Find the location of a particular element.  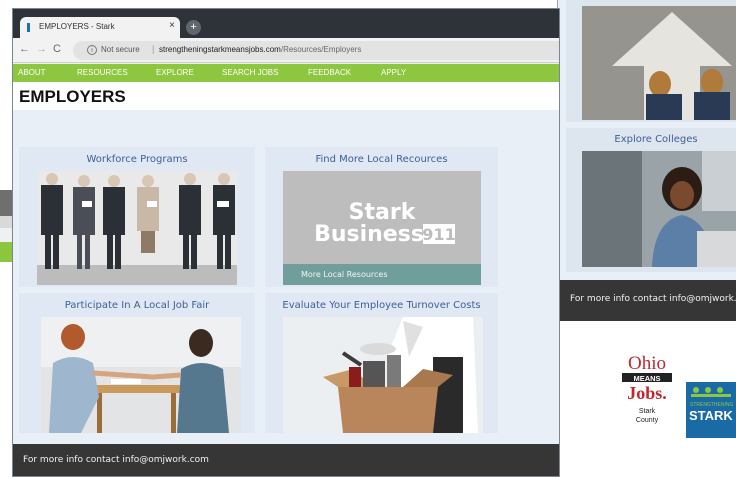

strengthening-stark-logo: STRENGTHENING STARK is located at coordinates (711, 410).